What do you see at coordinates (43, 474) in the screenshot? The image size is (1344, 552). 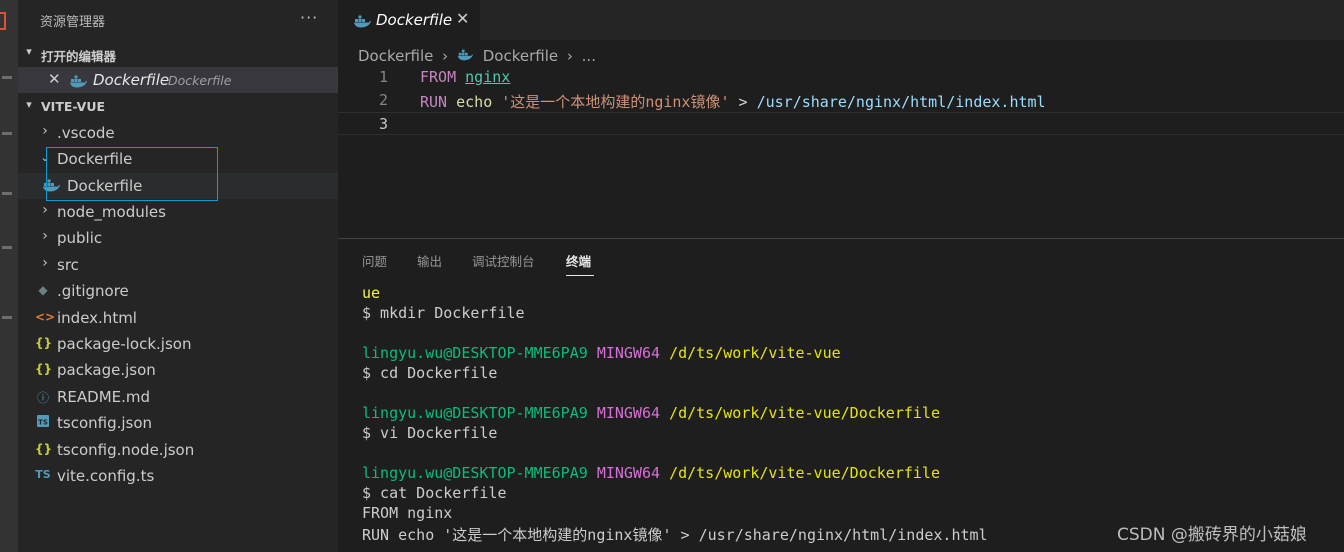 I see `ts-icon: TS` at bounding box center [43, 474].